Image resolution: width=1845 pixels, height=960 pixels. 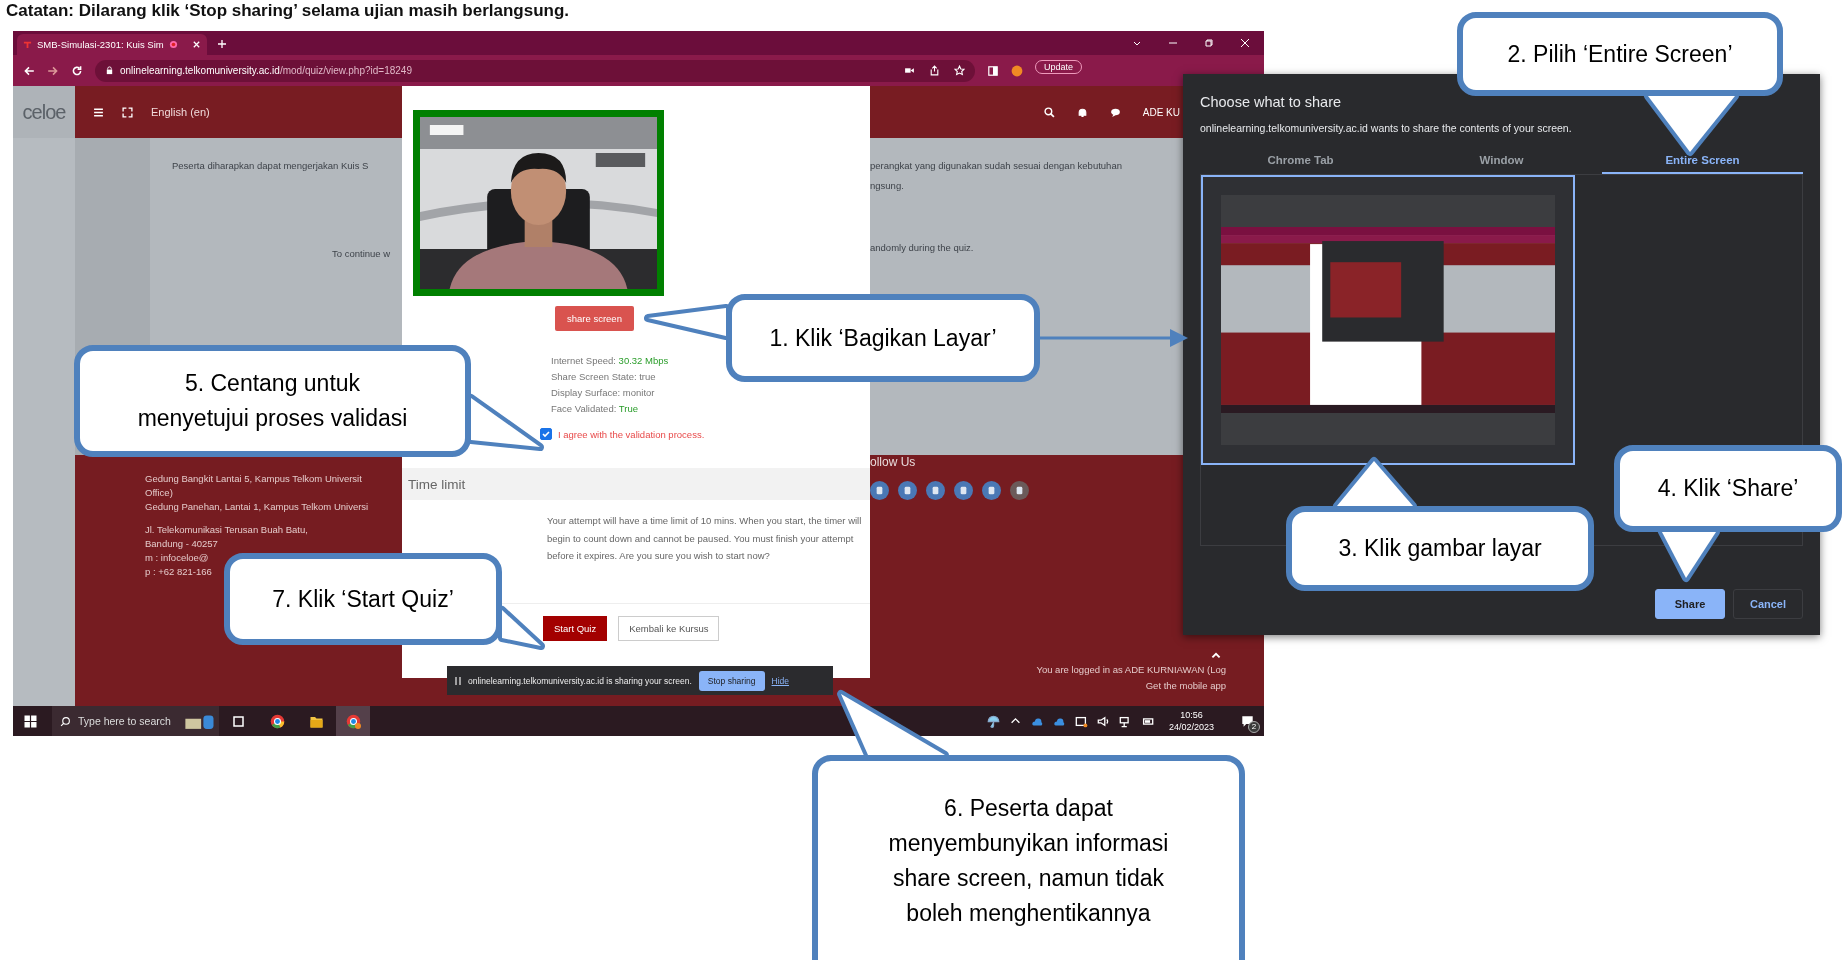 I want to click on url-path: /mod/quiz/view.php?id=18249, so click(x=345, y=70).